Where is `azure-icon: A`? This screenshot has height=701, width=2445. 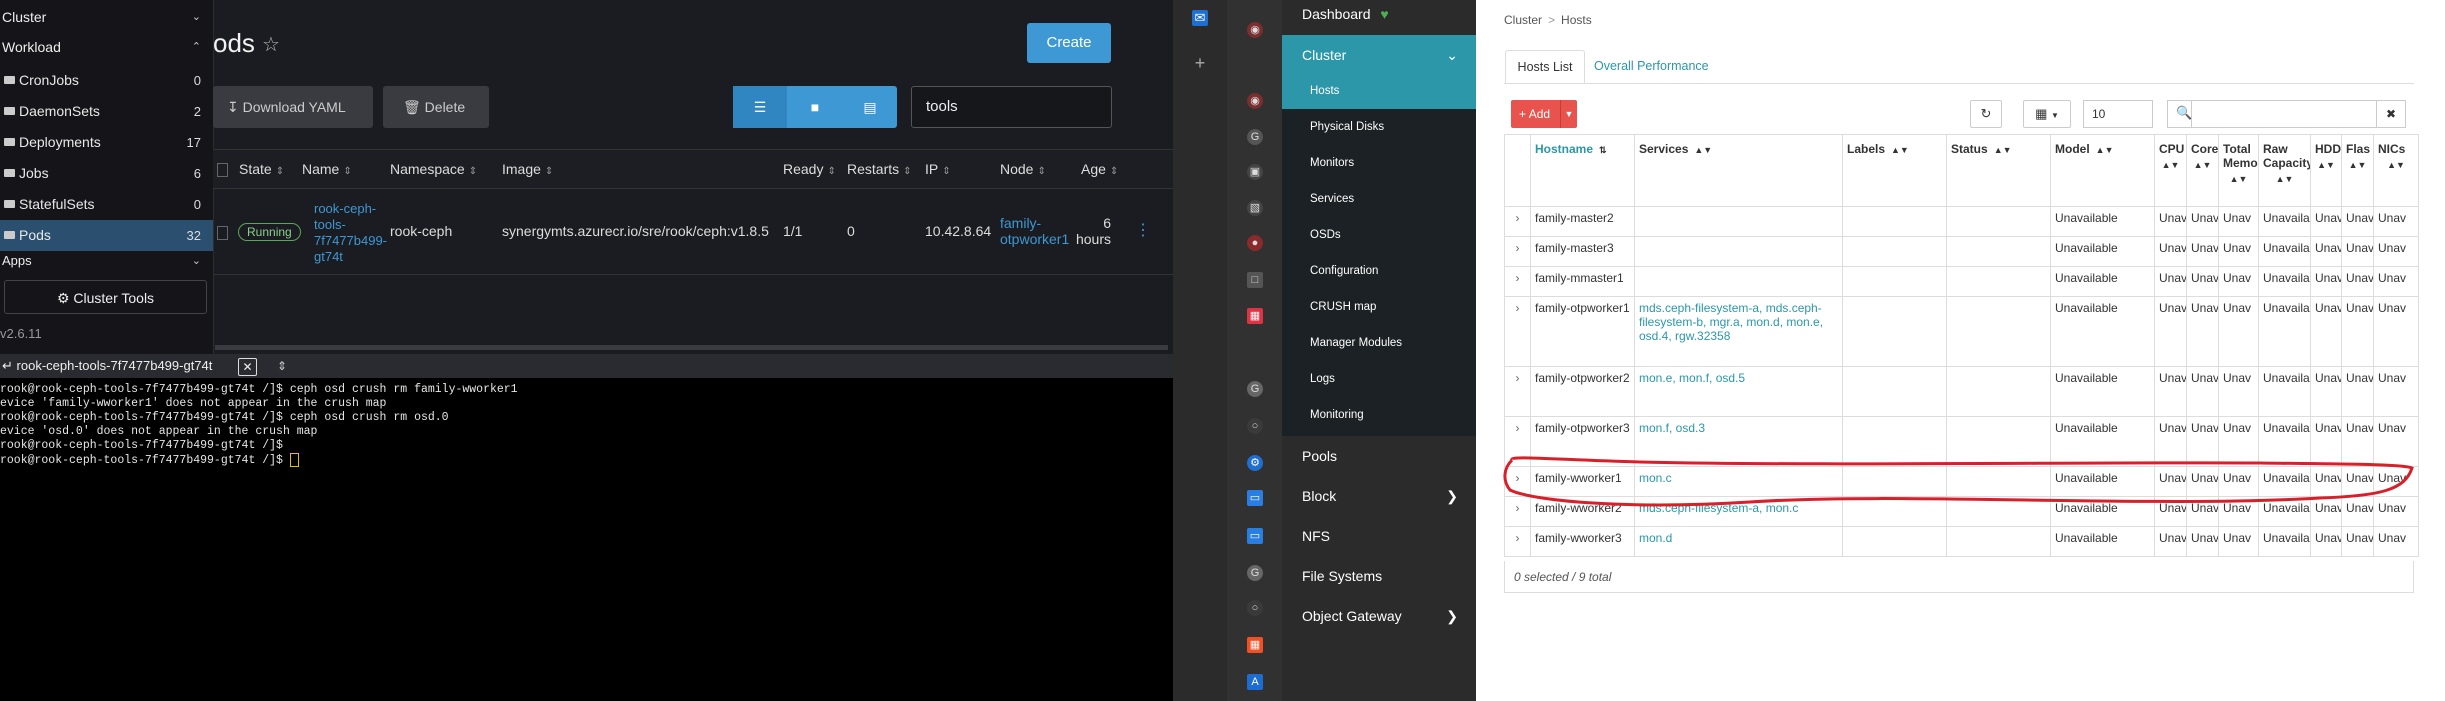 azure-icon: A is located at coordinates (1255, 682).